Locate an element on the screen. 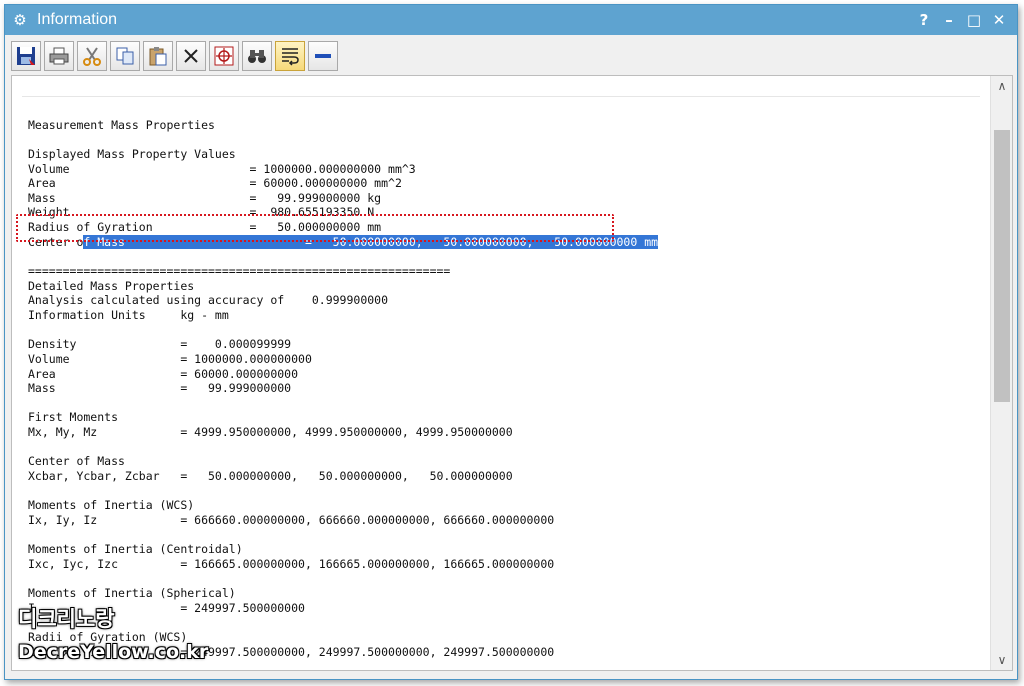 This screenshot has width=1024, height=686. crosshair-button is located at coordinates (224, 56).